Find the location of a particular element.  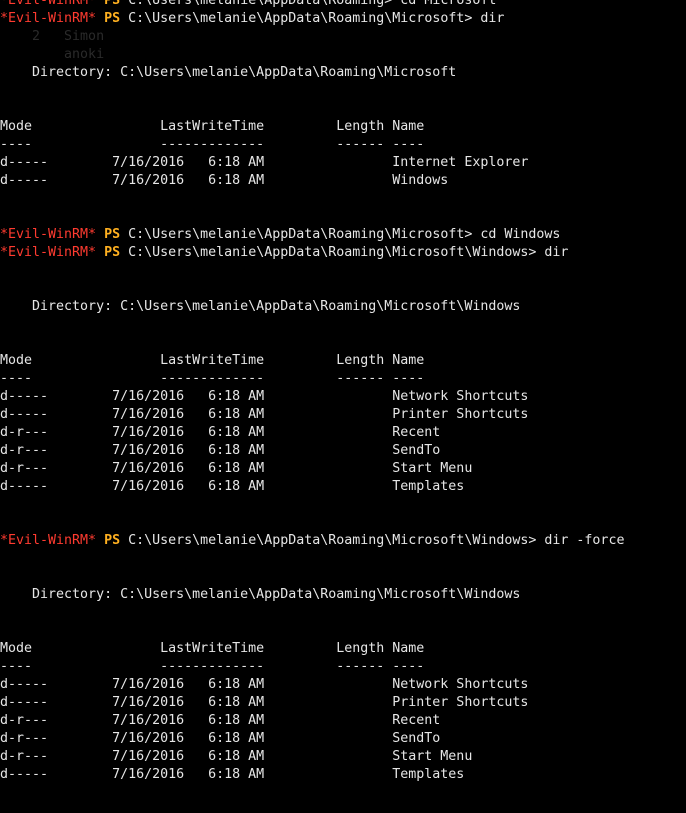

output-line: d----- 7/16/2016 6:18 AM Windows is located at coordinates (224, 180).